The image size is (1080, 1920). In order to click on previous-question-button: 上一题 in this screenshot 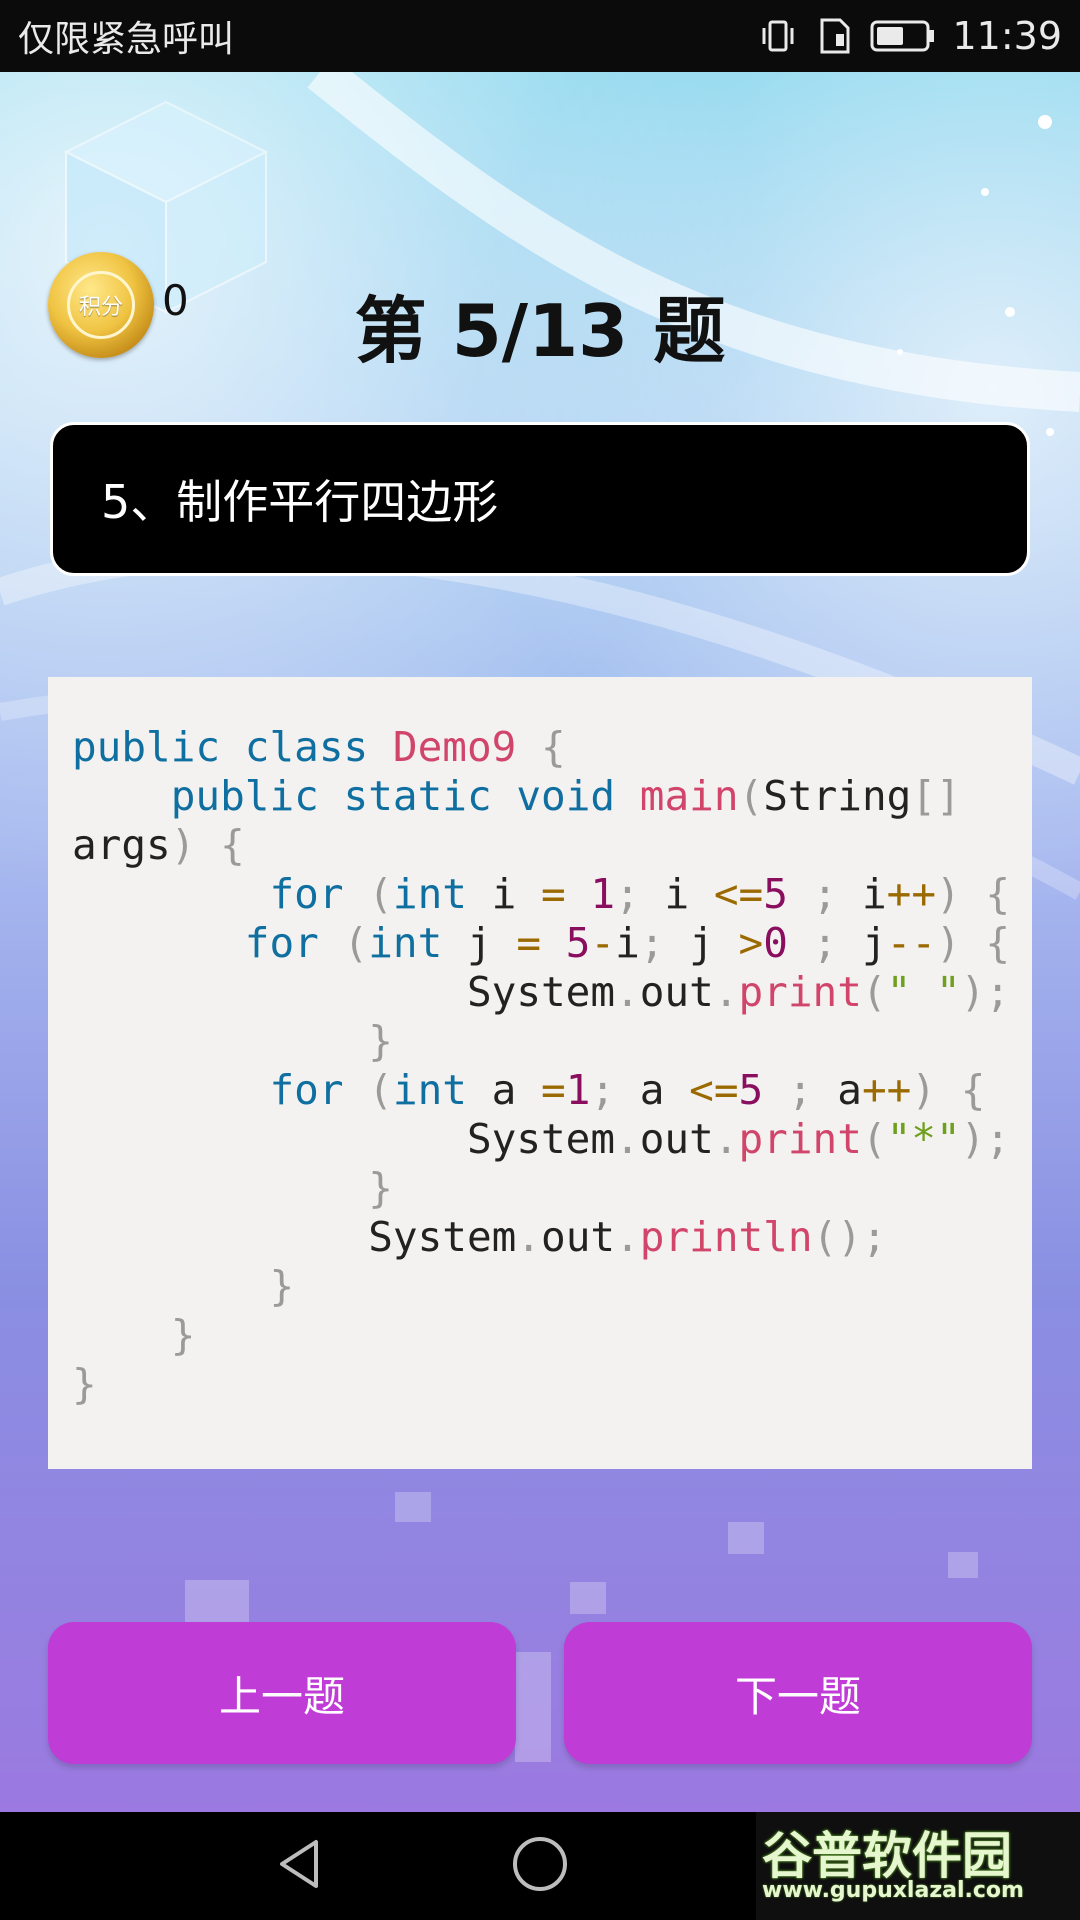, I will do `click(282, 1693)`.